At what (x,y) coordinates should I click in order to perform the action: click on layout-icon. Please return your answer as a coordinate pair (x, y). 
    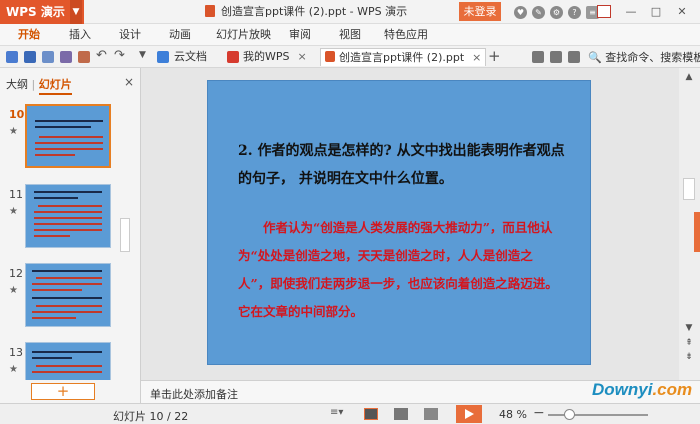
    Looking at the image, I should click on (556, 57).